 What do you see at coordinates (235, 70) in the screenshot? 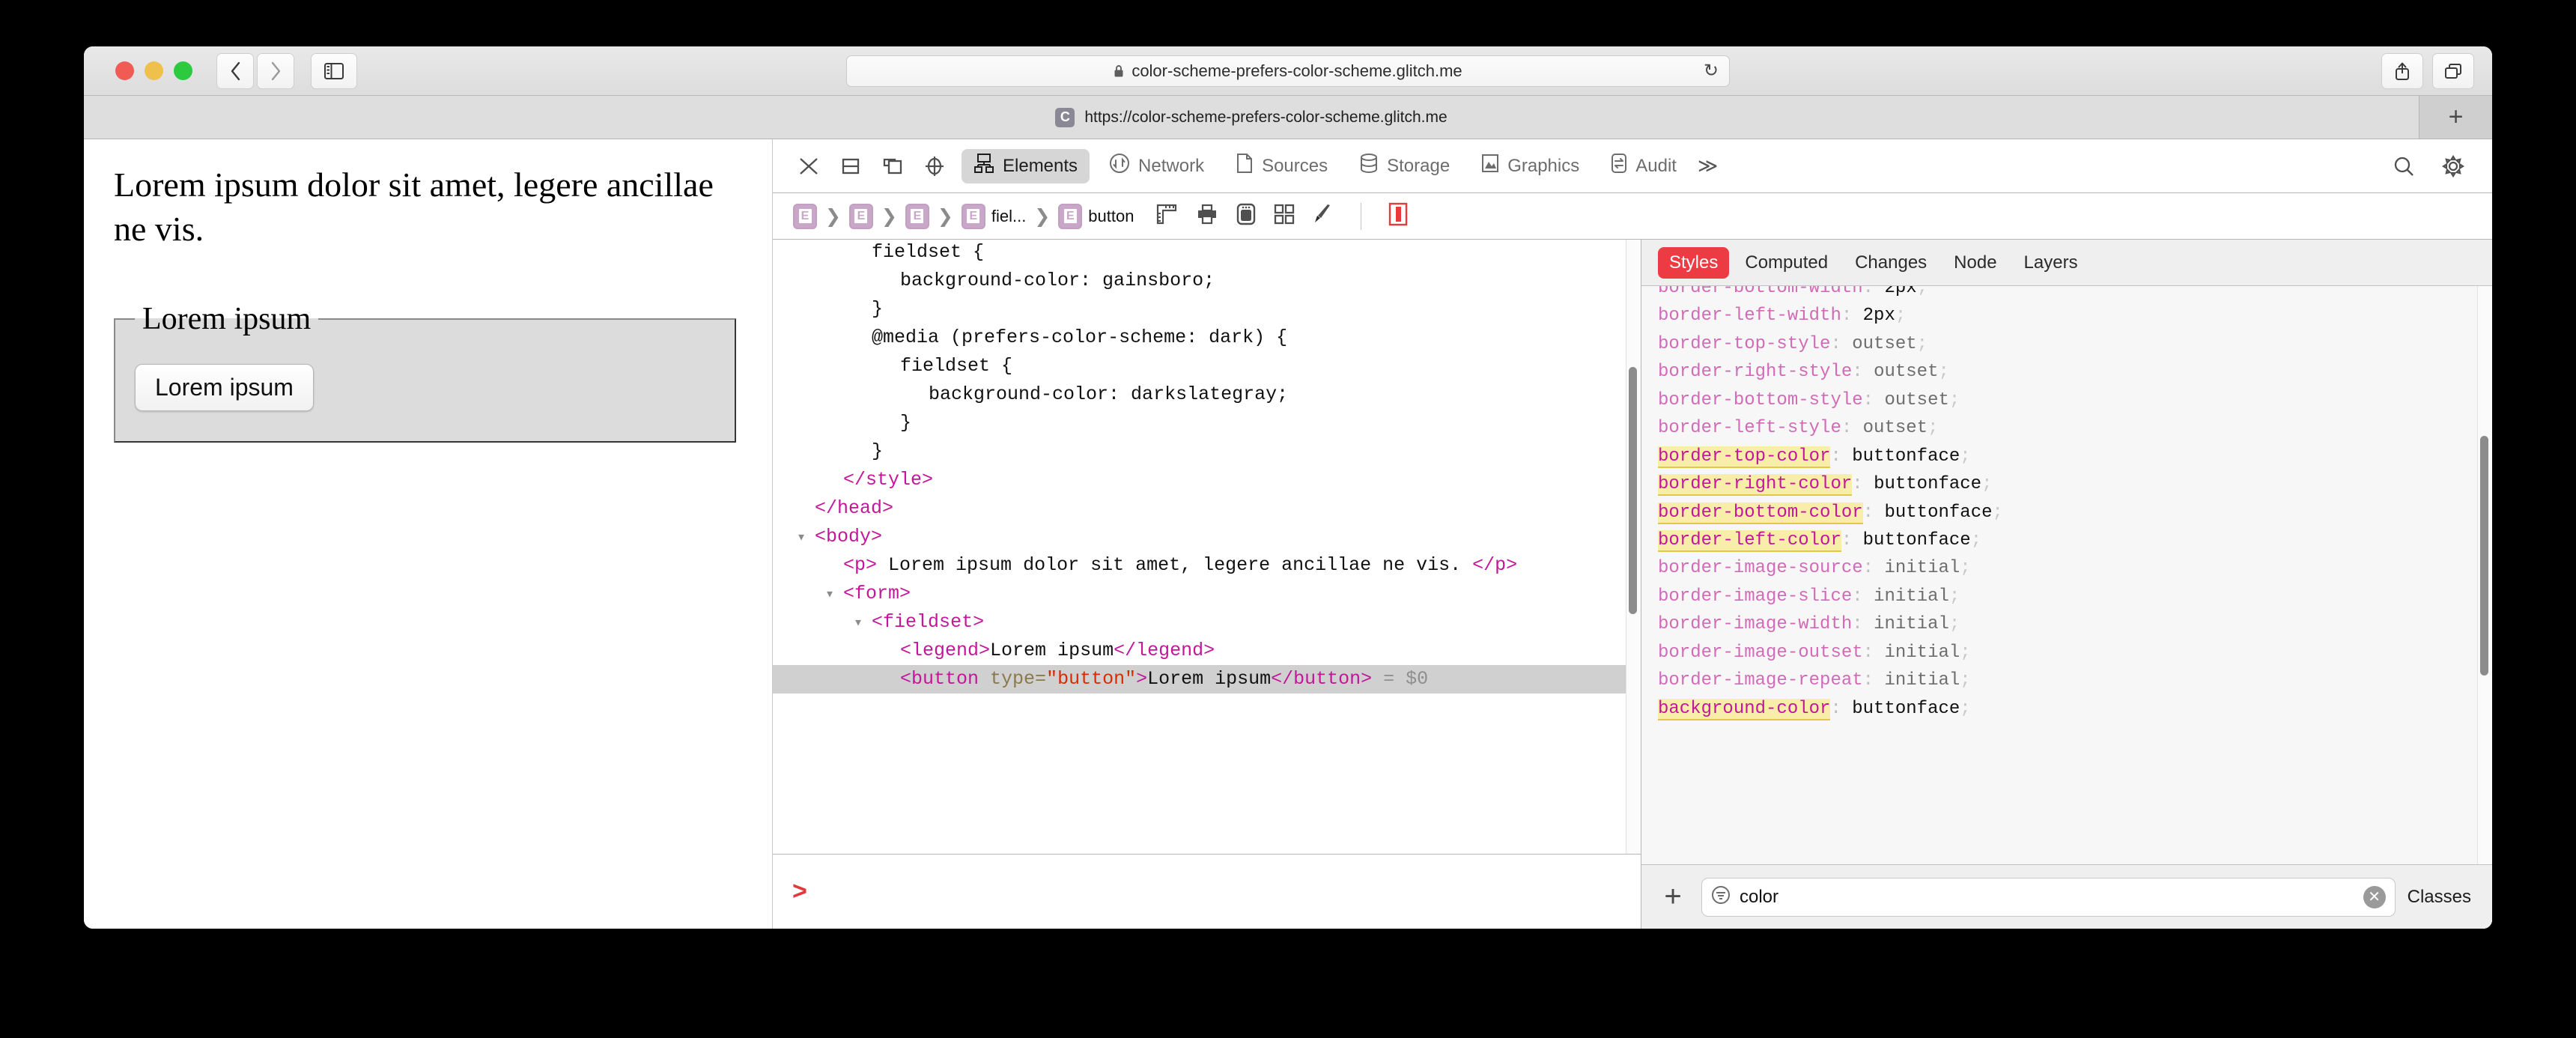
I see `back-button` at bounding box center [235, 70].